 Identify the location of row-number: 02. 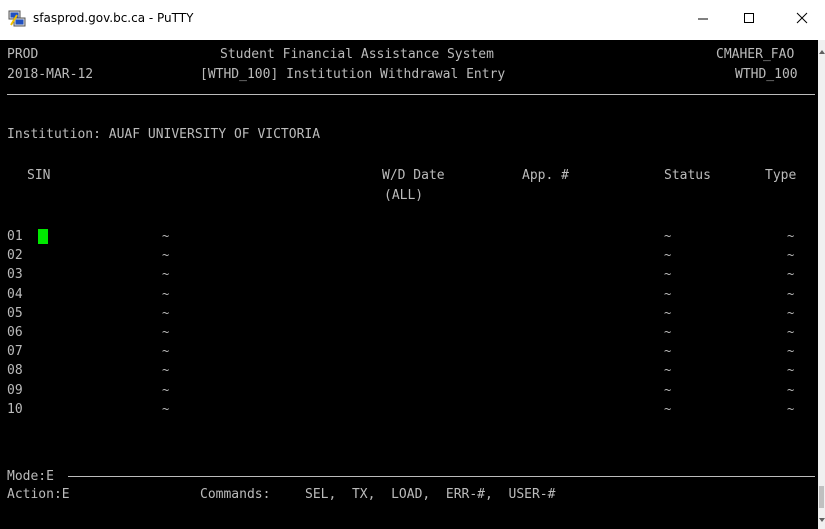
(15, 255).